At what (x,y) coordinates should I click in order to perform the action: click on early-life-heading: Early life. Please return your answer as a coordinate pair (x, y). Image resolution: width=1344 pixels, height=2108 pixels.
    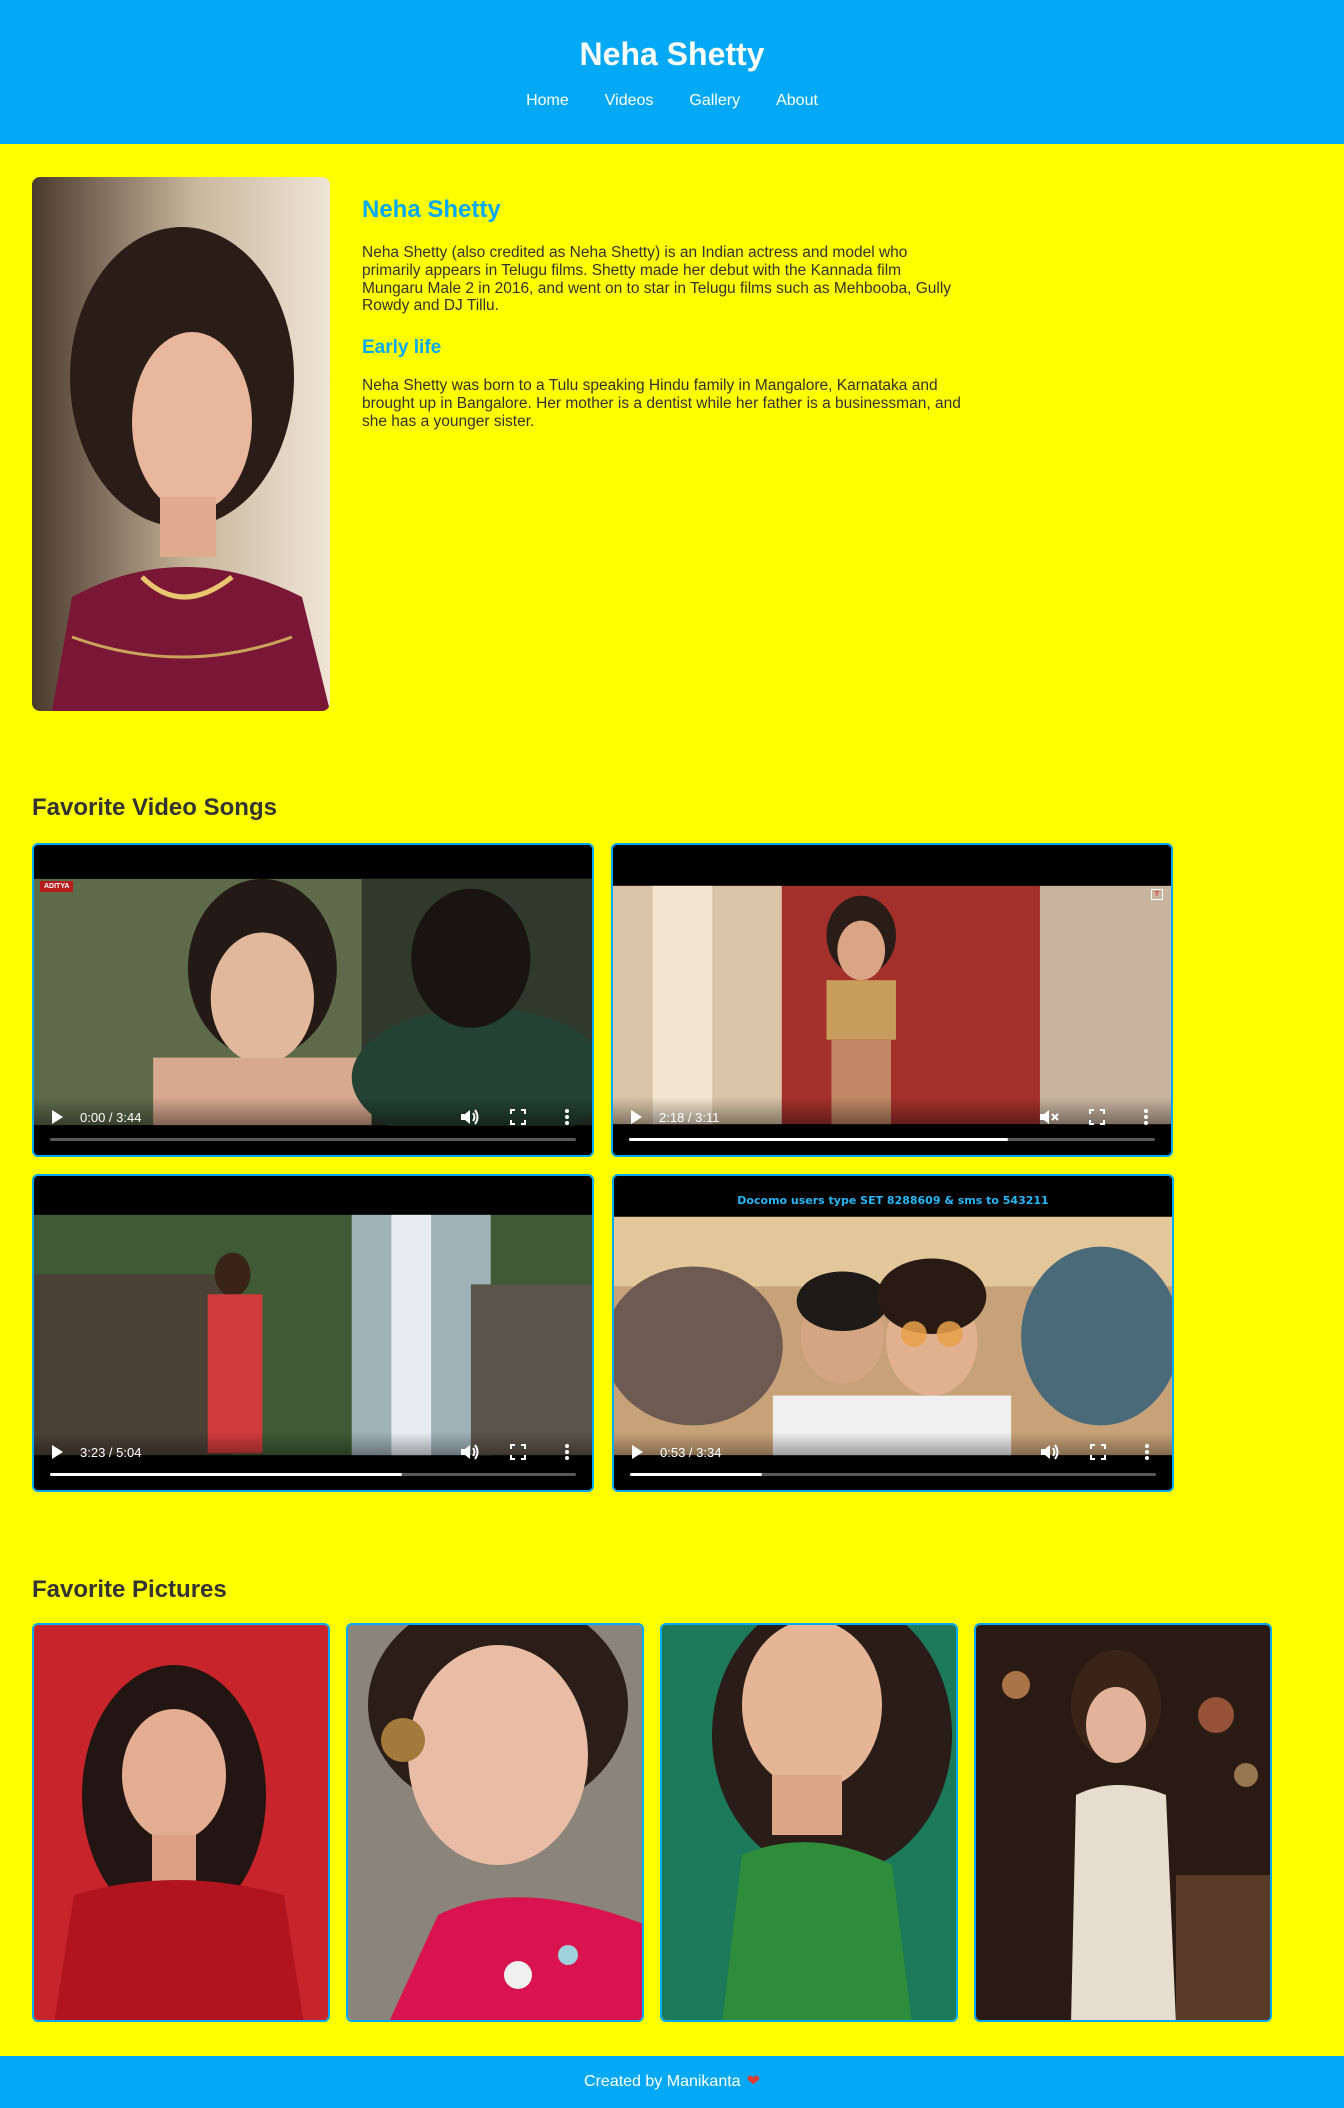
    Looking at the image, I should click on (402, 348).